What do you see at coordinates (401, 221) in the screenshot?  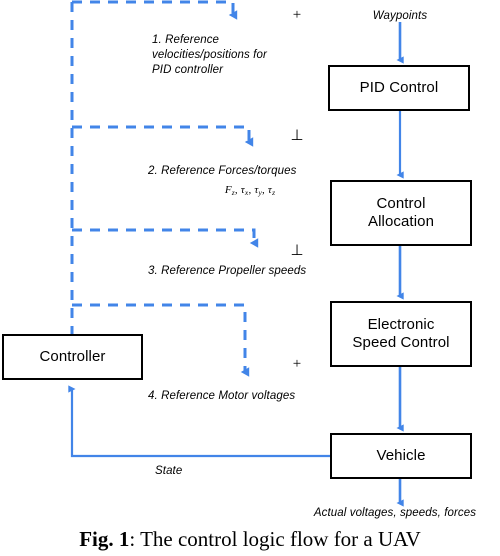 I see `block-control-allocation-label-line2: Allocation` at bounding box center [401, 221].